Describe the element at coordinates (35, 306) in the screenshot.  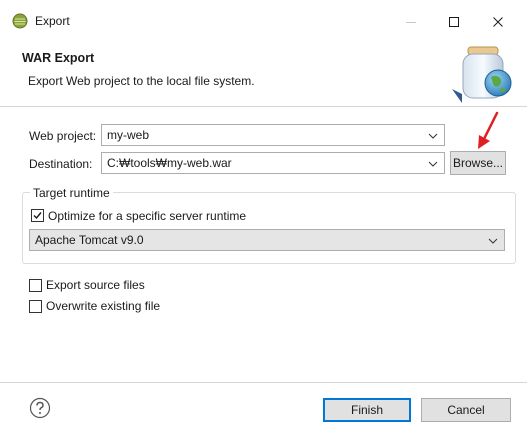
I see `overwrite-existing-checkbox` at that location.